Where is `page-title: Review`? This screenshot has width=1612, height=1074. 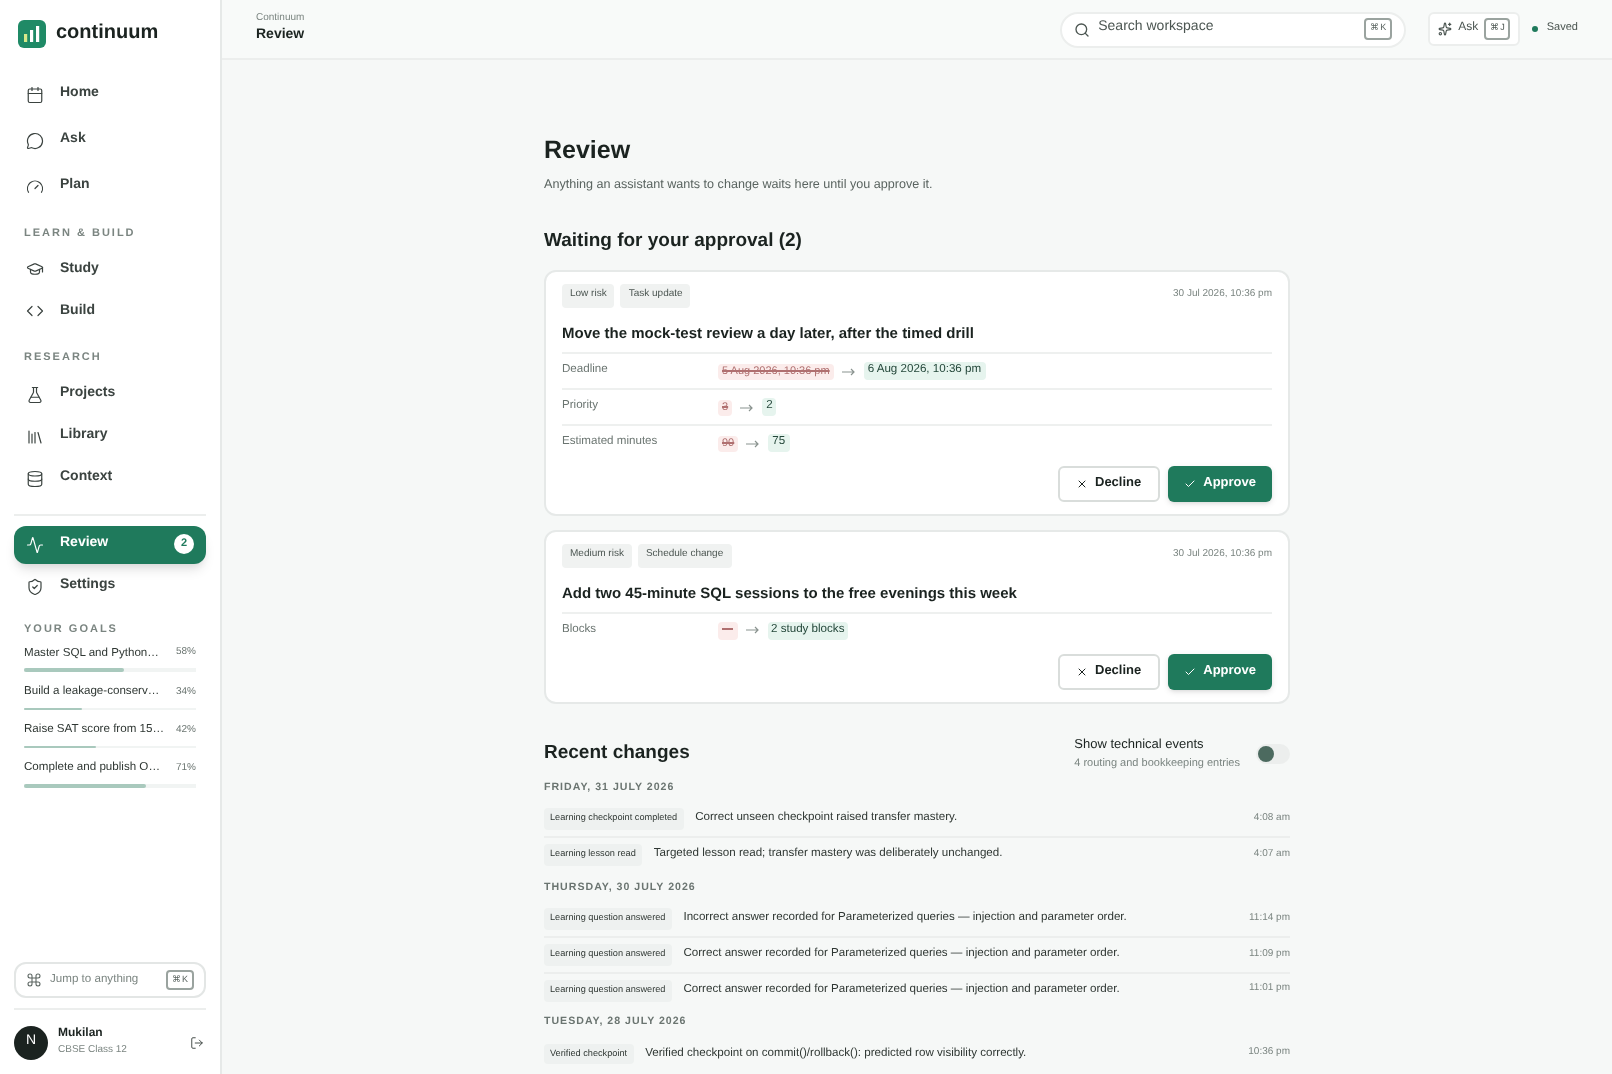
page-title: Review is located at coordinates (588, 151).